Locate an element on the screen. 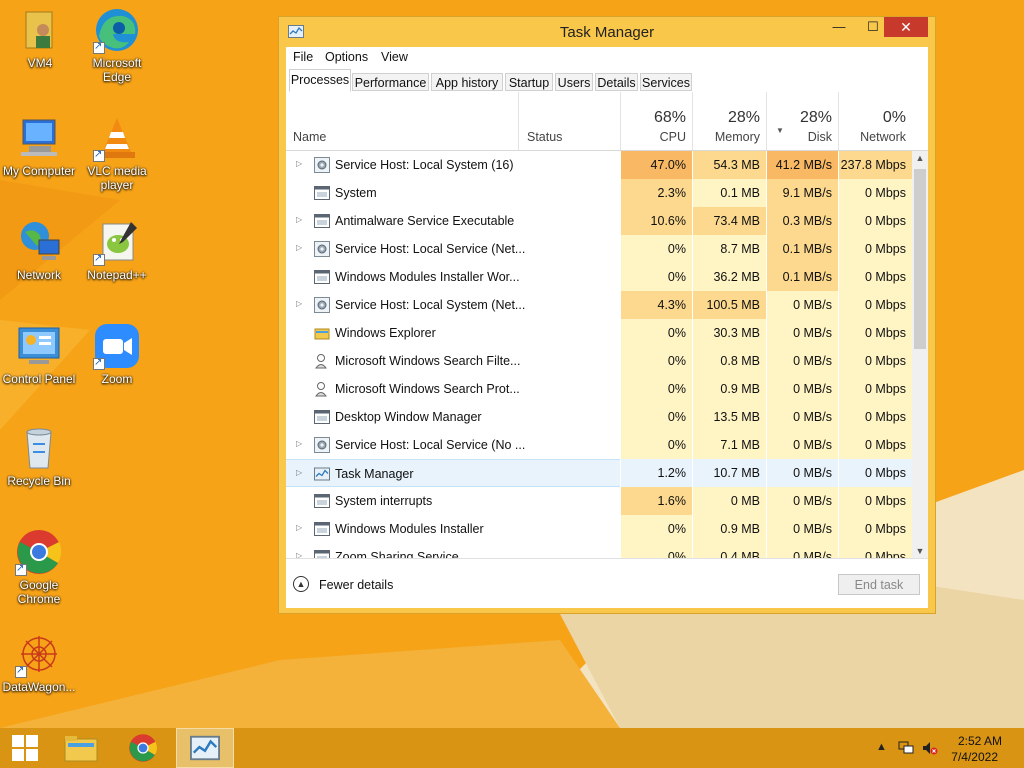 Image resolution: width=1024 pixels, height=768 pixels. vertical-scrollbar: ▲ ▼ is located at coordinates (920, 354).